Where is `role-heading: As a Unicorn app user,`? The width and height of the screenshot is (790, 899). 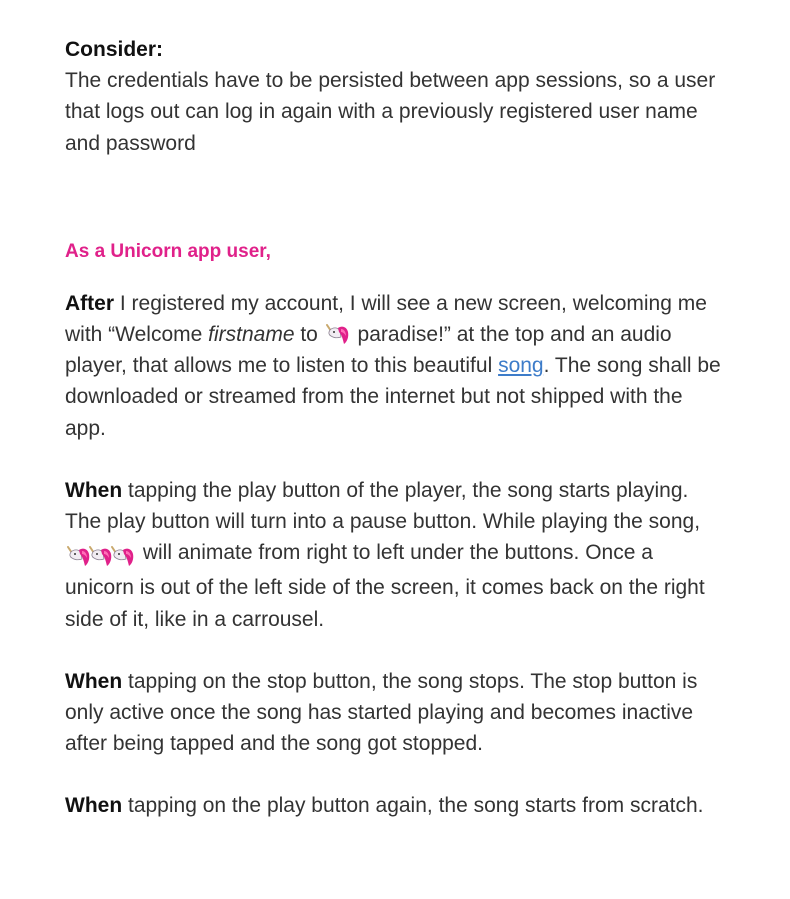
role-heading: As a Unicorn app user, is located at coordinates (168, 251).